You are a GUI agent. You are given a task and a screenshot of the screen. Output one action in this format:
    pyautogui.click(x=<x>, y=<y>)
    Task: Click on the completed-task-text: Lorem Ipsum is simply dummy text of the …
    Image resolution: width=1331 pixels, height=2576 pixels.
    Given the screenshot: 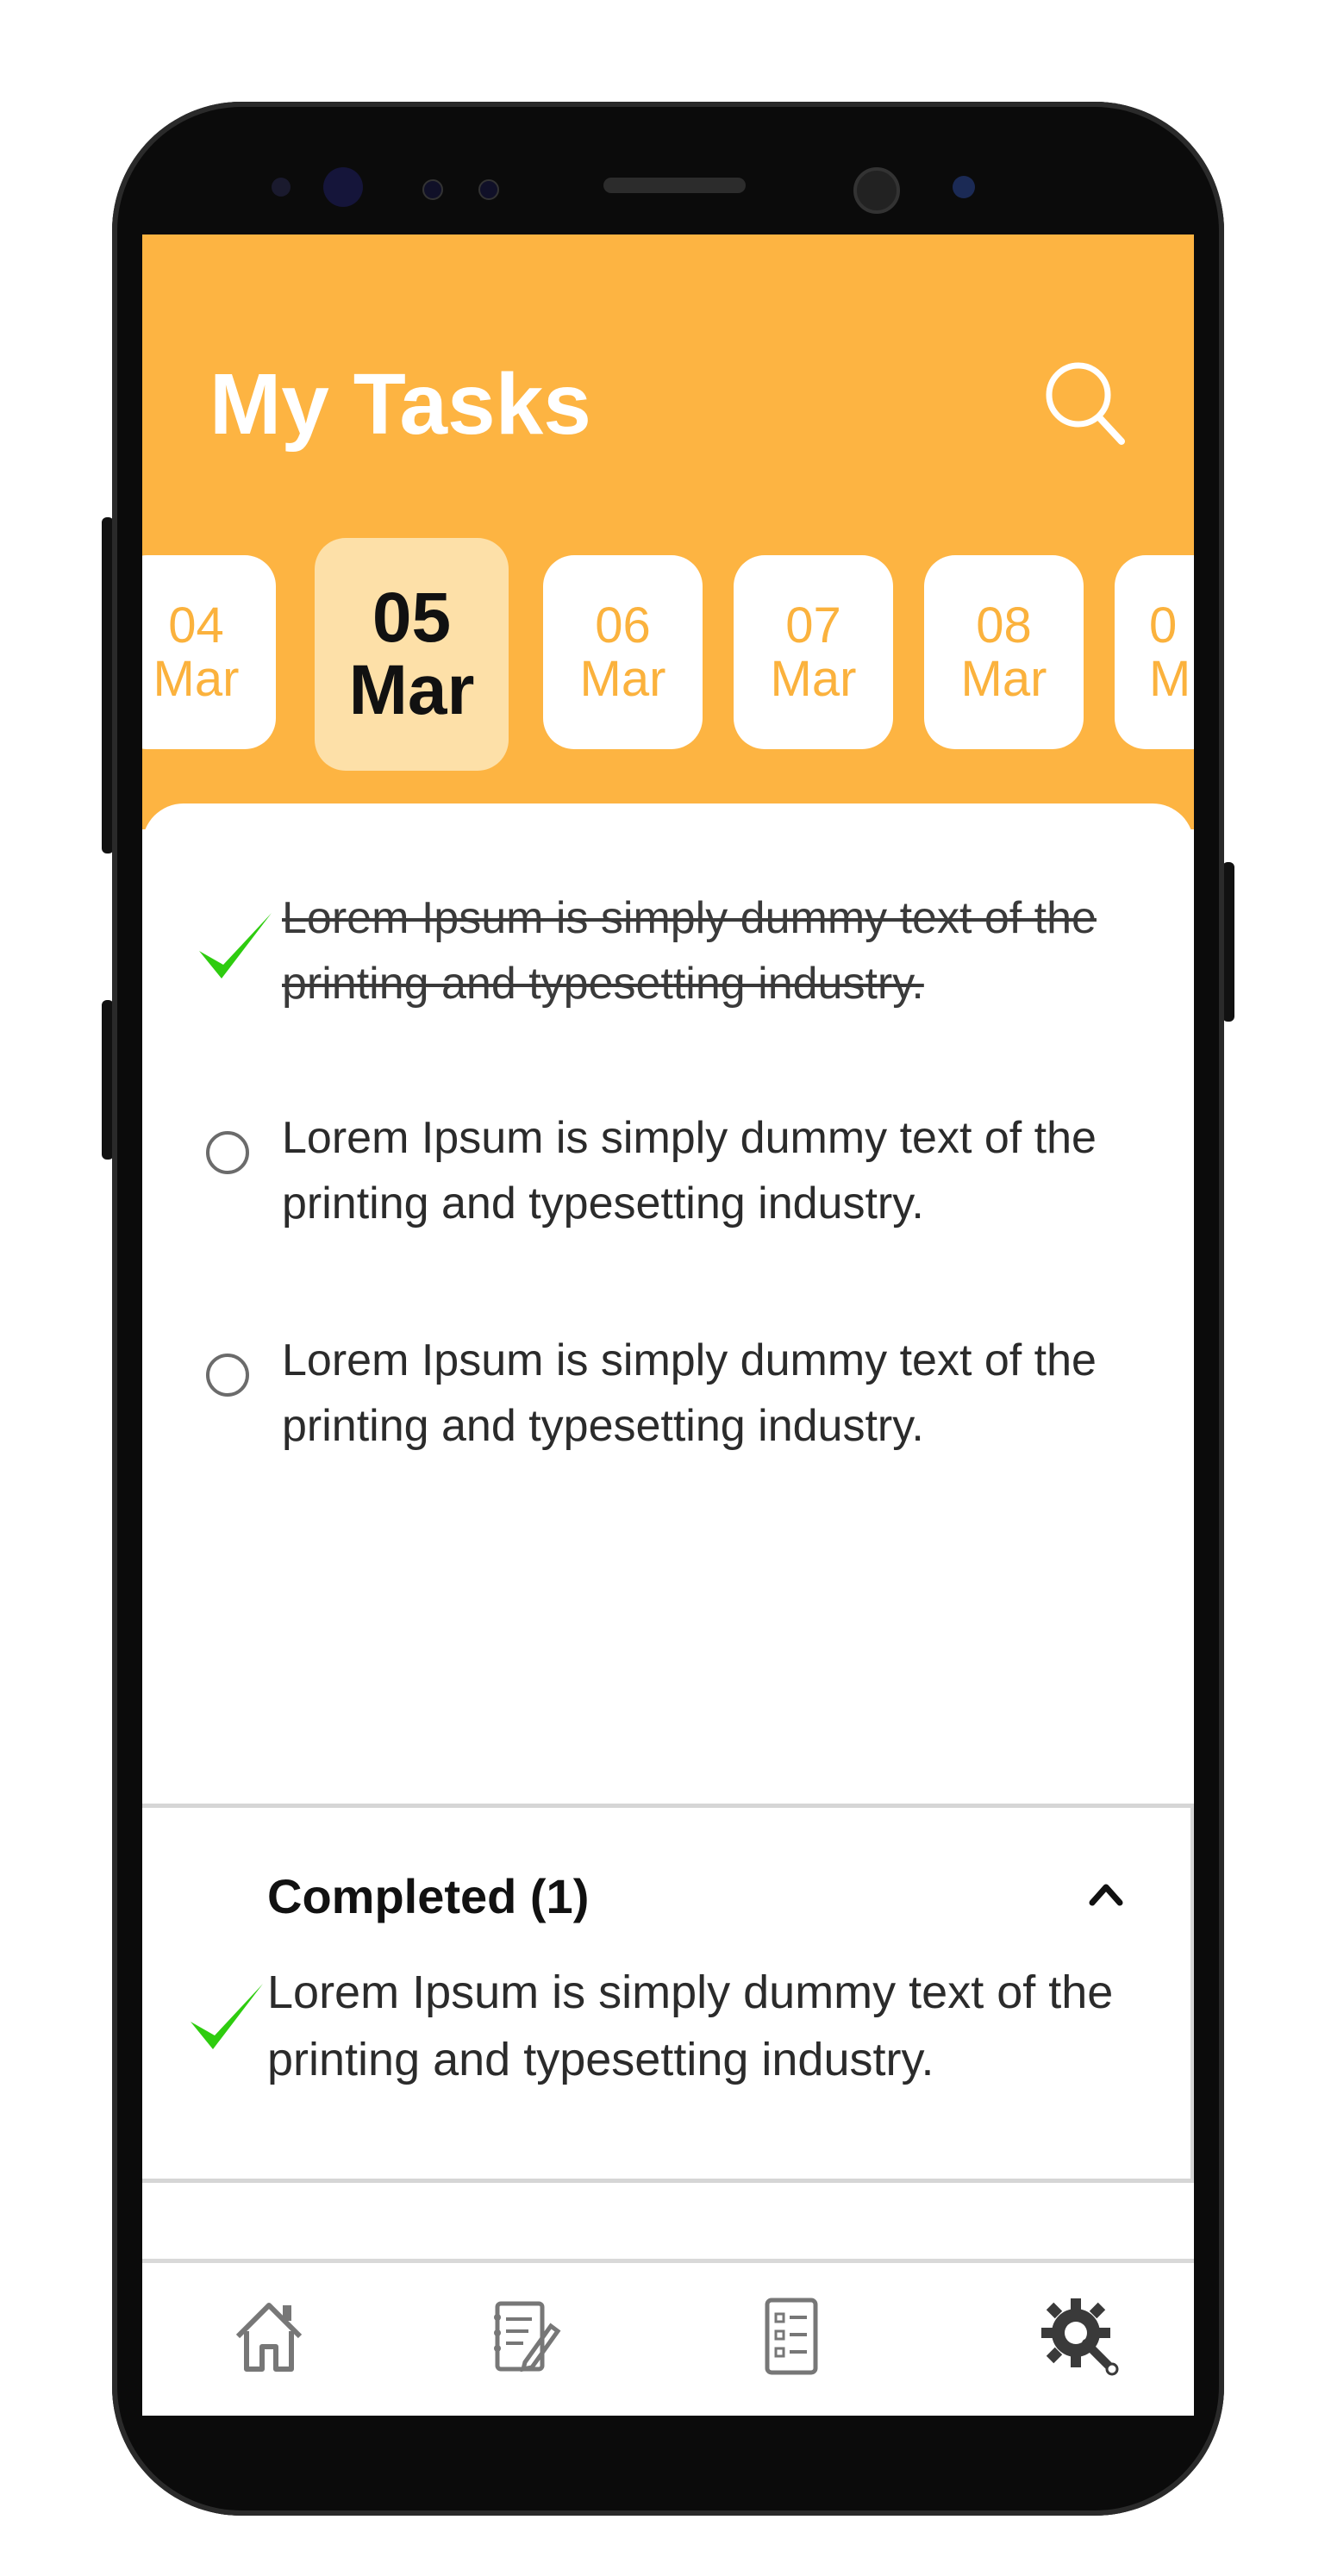 What is the action you would take?
    pyautogui.click(x=690, y=2026)
    